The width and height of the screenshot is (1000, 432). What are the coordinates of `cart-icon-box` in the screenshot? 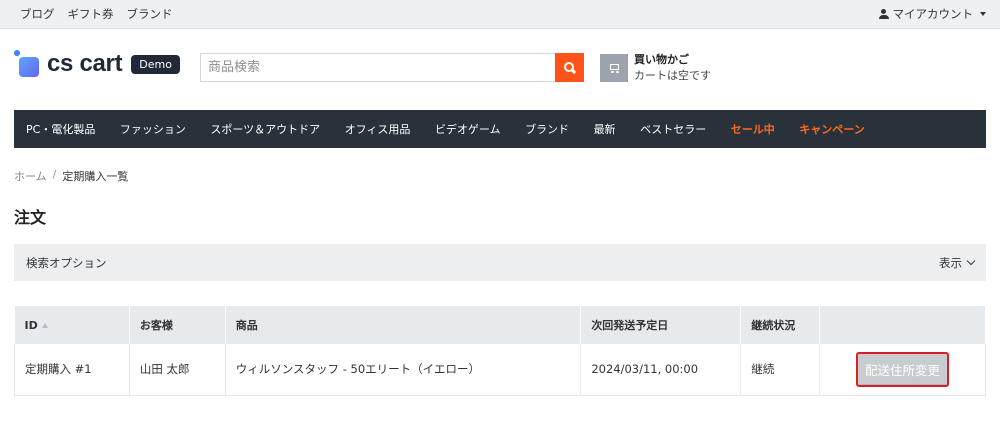 It's located at (614, 68).